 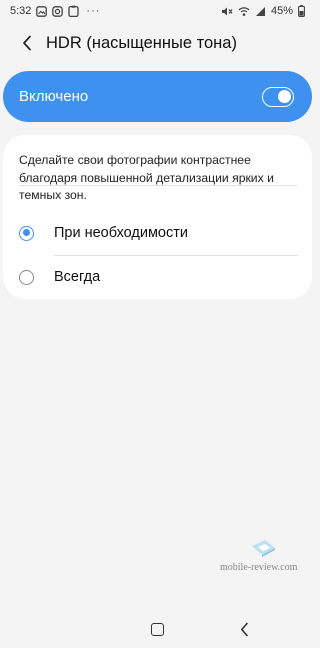 What do you see at coordinates (42, 11) in the screenshot?
I see `gallery-icon` at bounding box center [42, 11].